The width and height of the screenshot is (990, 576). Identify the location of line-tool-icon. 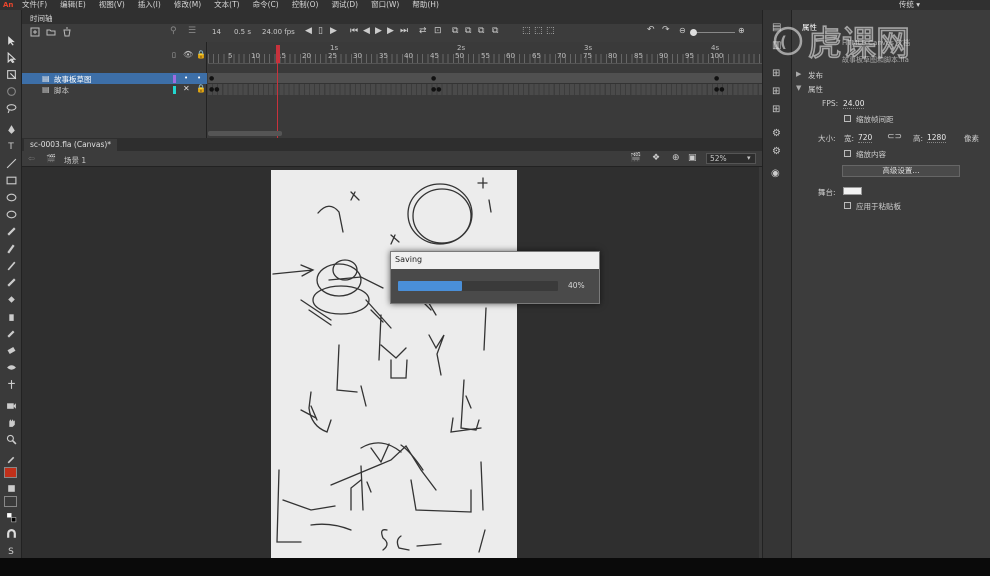
(11, 163).